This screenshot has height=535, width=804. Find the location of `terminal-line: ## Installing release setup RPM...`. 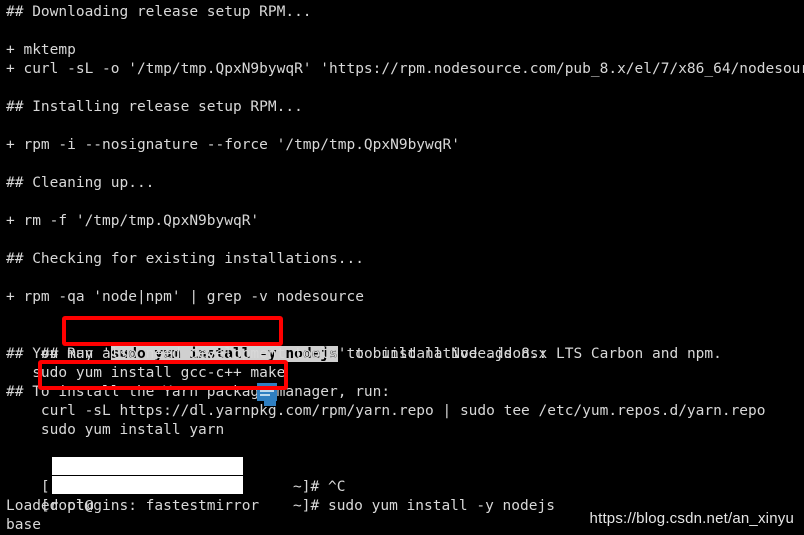

terminal-line: ## Installing release setup RPM... is located at coordinates (154, 107).